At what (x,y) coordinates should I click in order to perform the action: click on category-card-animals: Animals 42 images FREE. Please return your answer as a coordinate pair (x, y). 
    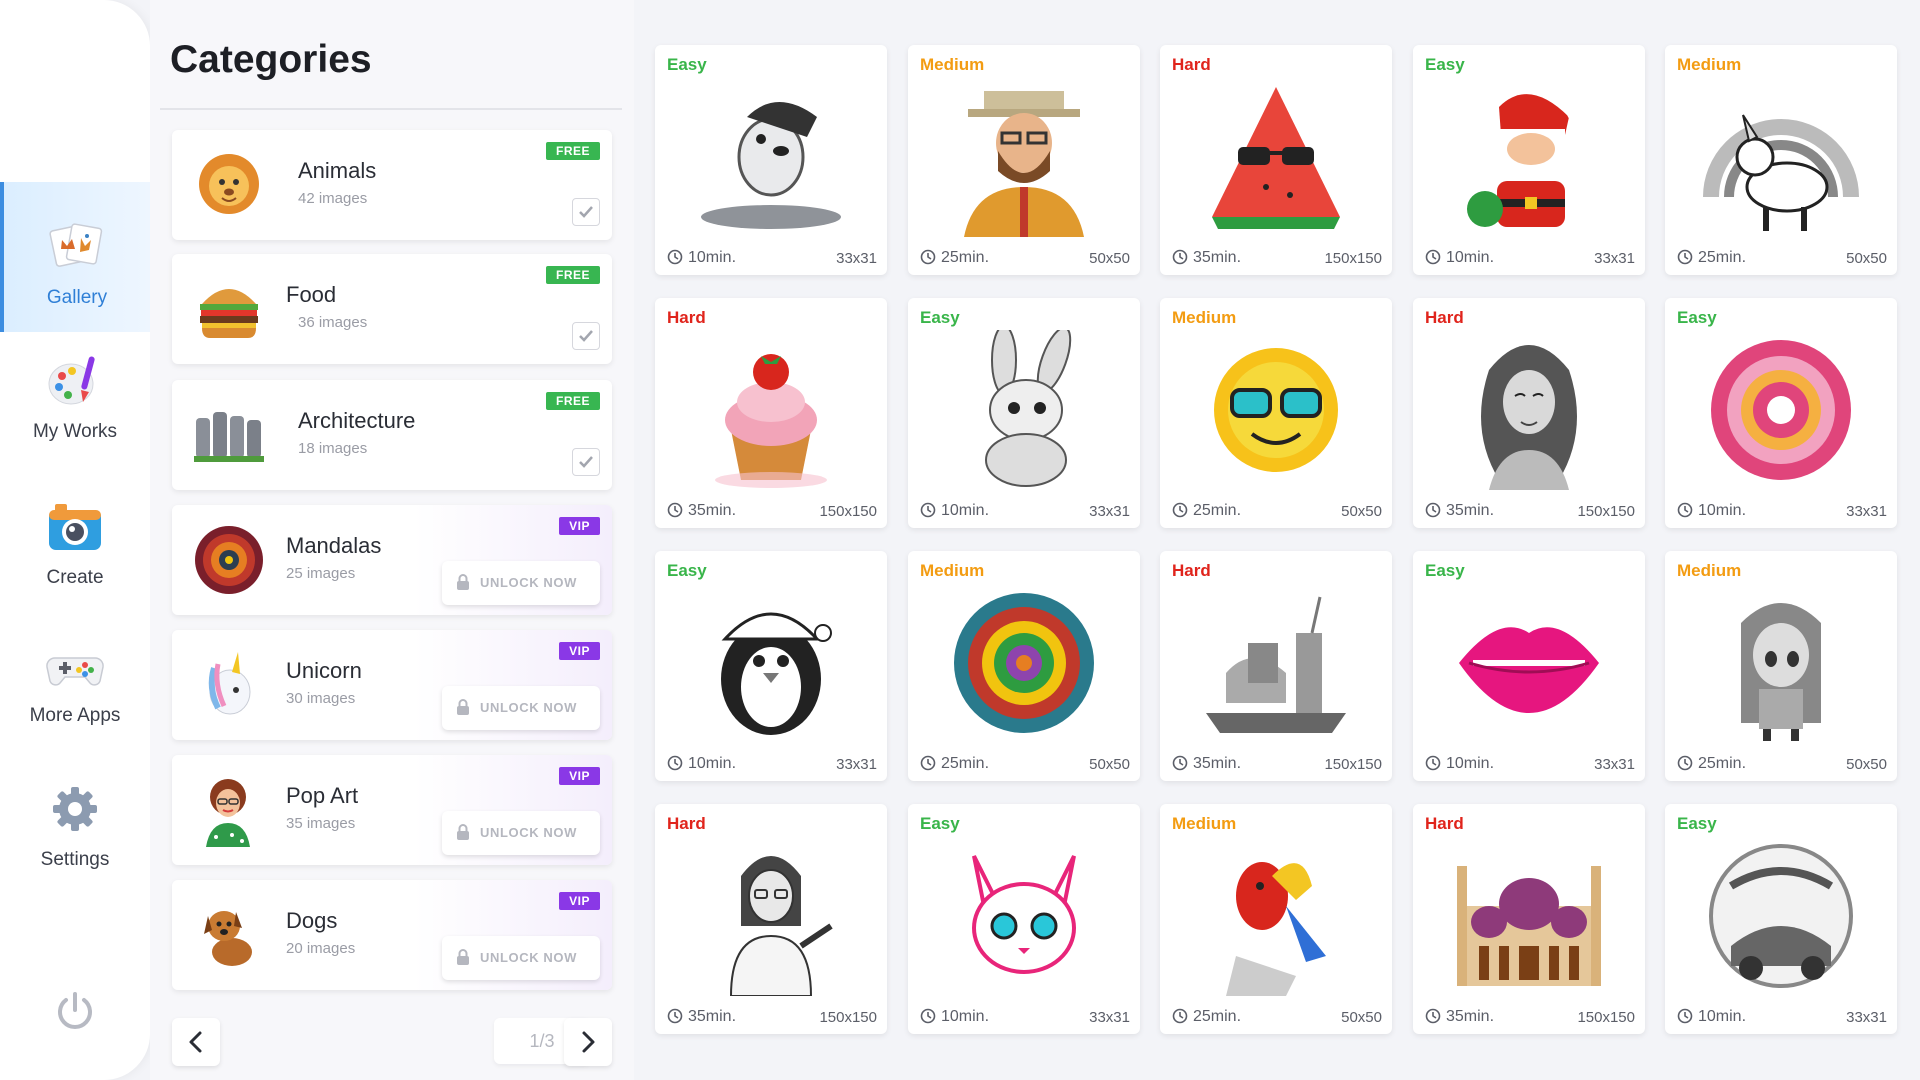
    Looking at the image, I should click on (392, 185).